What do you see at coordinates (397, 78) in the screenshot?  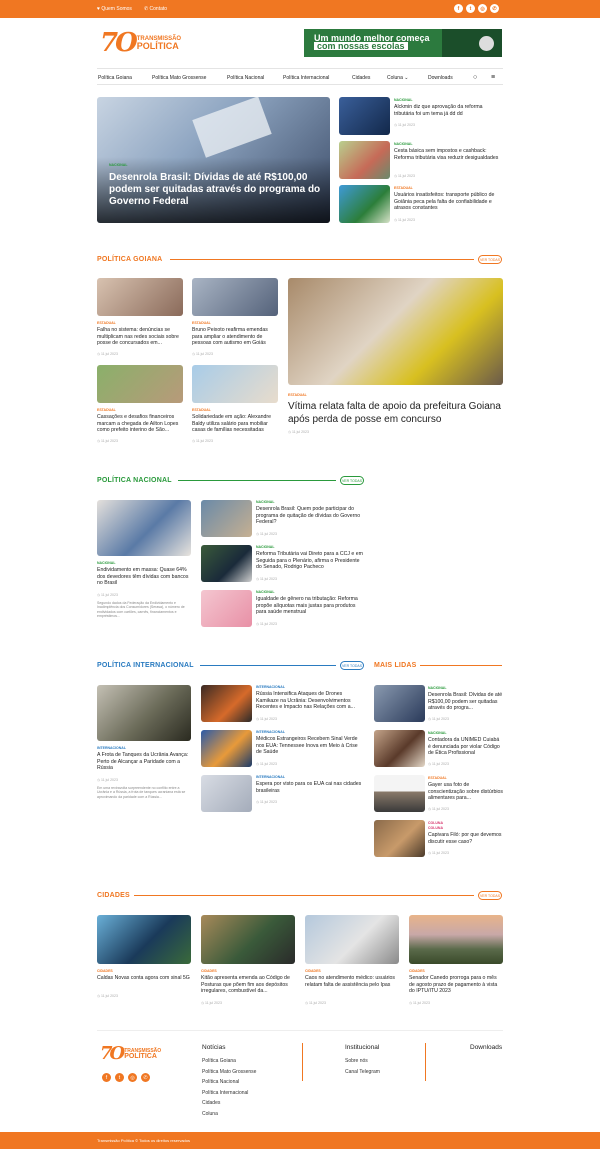 I see `nav-coluna: Coluna ⌄` at bounding box center [397, 78].